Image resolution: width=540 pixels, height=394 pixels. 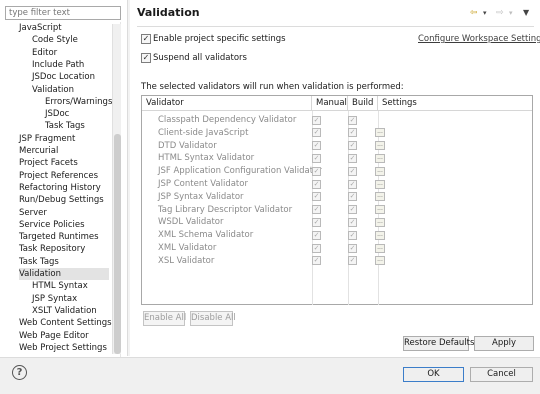 I want to click on validator-name: DTD Validator, so click(x=187, y=145).